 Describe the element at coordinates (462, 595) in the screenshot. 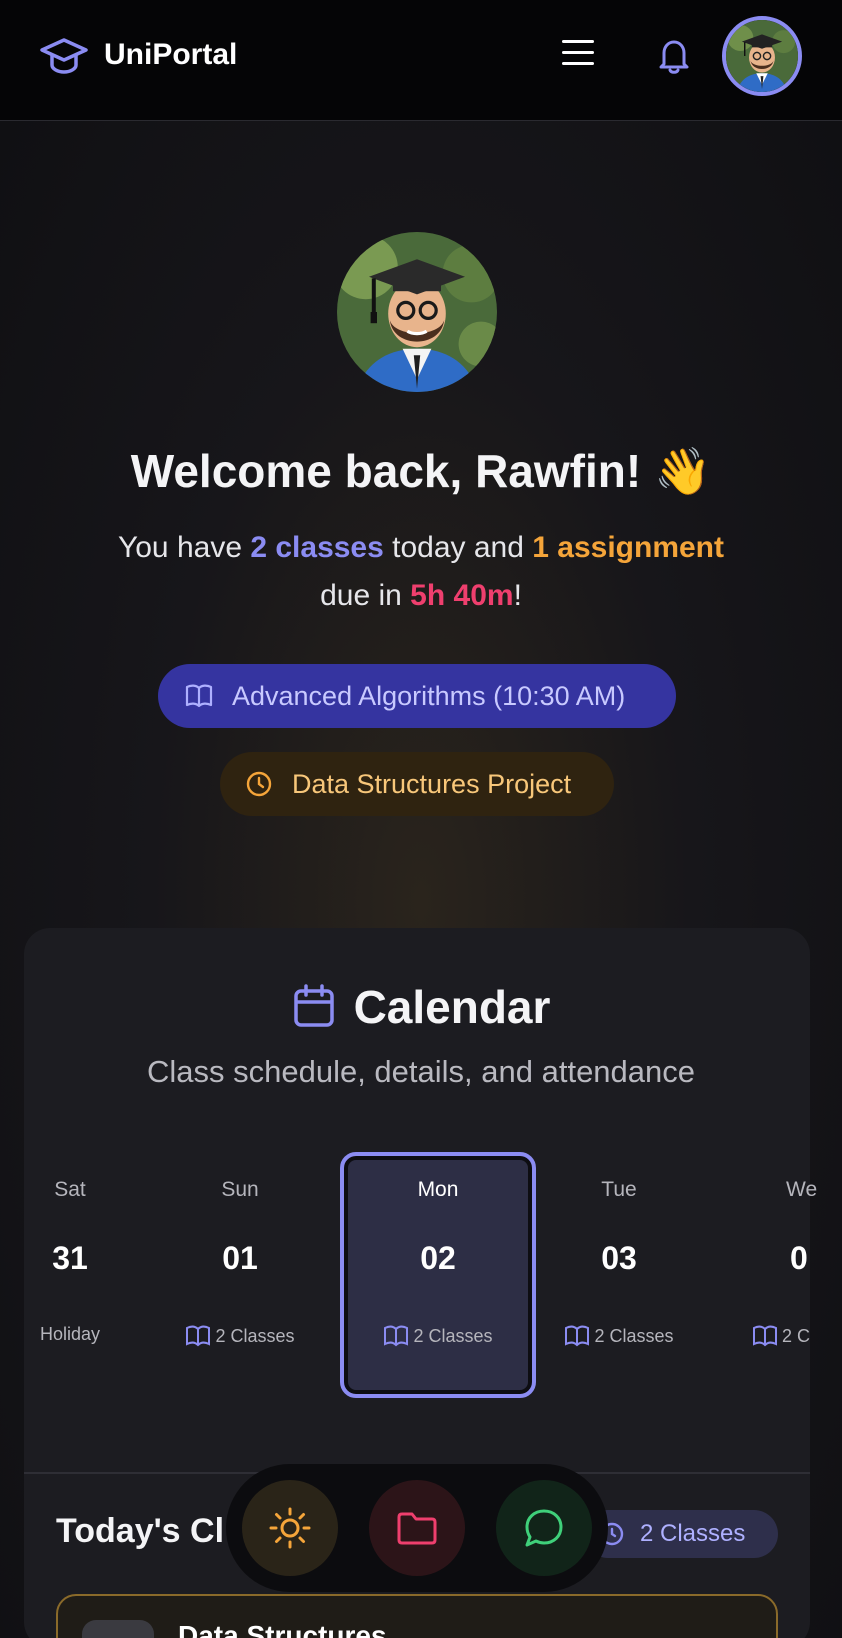

I see `due-time-highlight: 5h 40m` at that location.